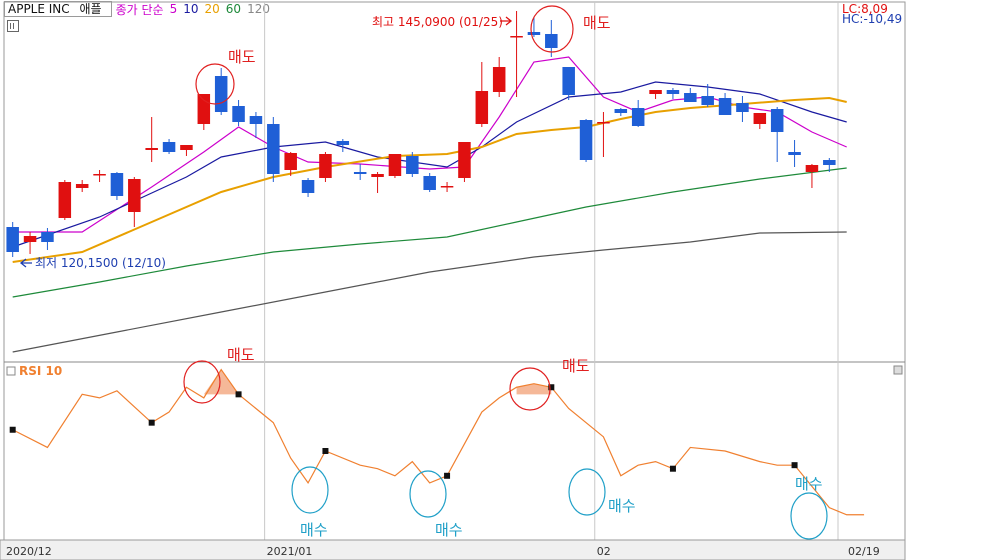  Describe the element at coordinates (453, 549) in the screenshot. I see `x-axis-strip` at that location.